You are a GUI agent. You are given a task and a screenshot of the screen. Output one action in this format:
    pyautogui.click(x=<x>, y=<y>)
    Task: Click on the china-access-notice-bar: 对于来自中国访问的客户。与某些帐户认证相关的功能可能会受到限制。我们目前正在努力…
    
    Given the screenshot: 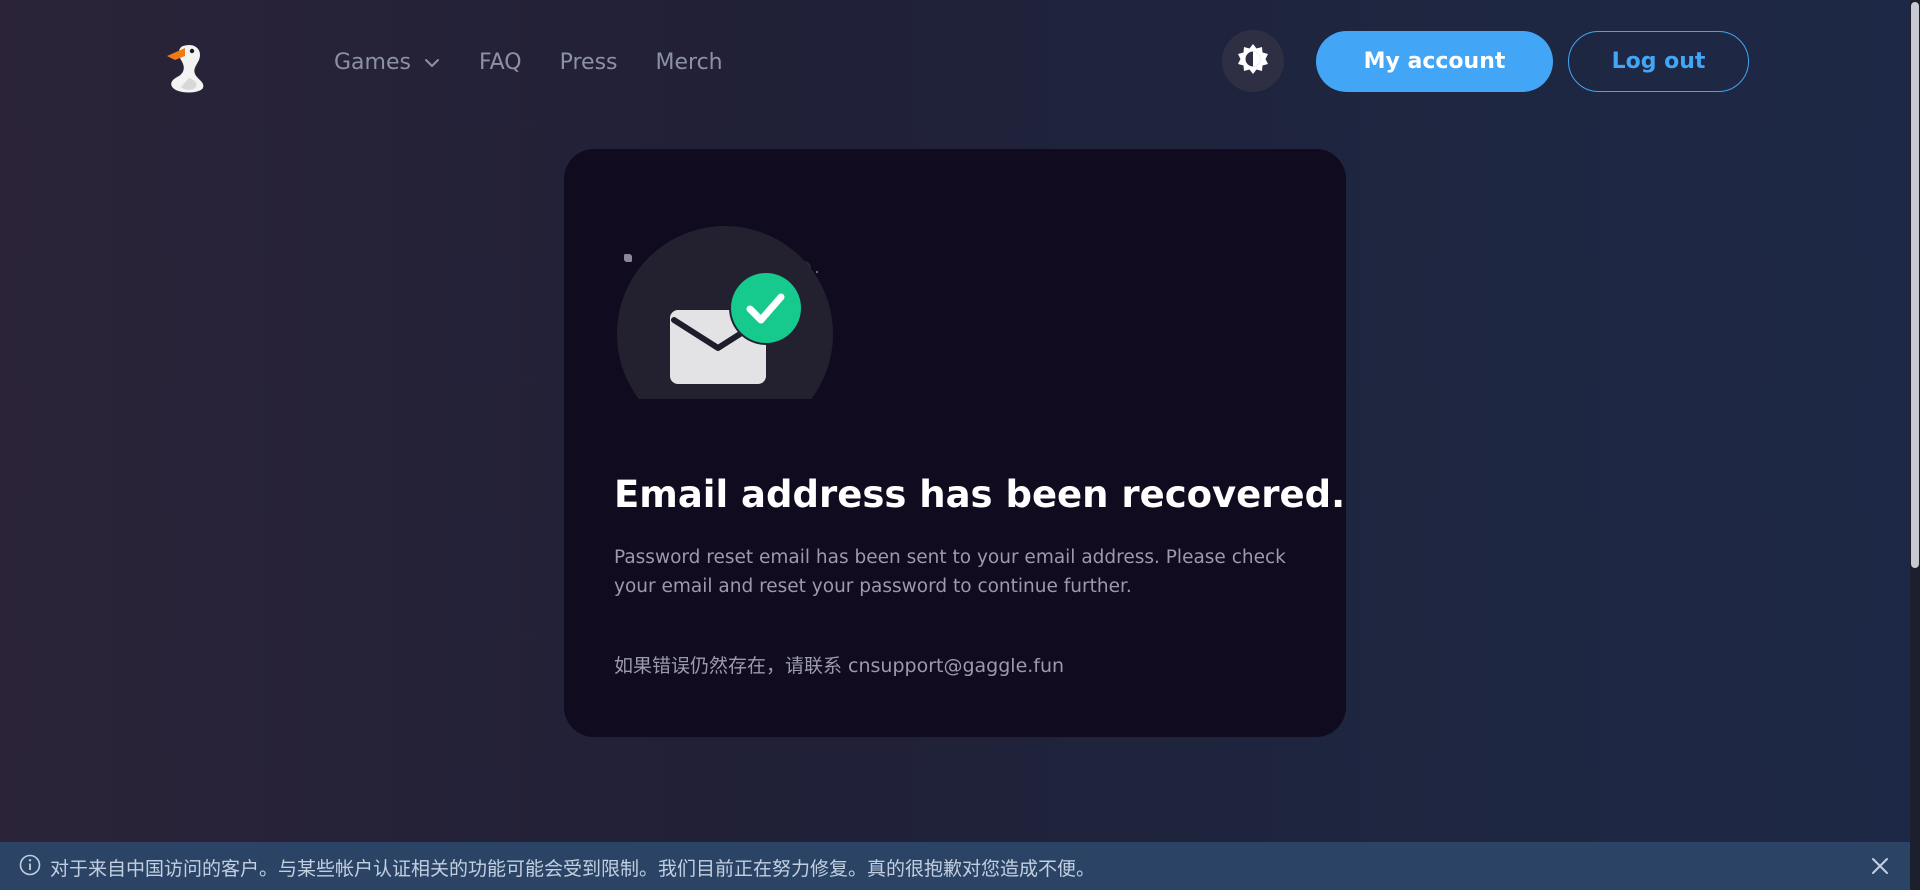 What is the action you would take?
    pyautogui.click(x=955, y=866)
    